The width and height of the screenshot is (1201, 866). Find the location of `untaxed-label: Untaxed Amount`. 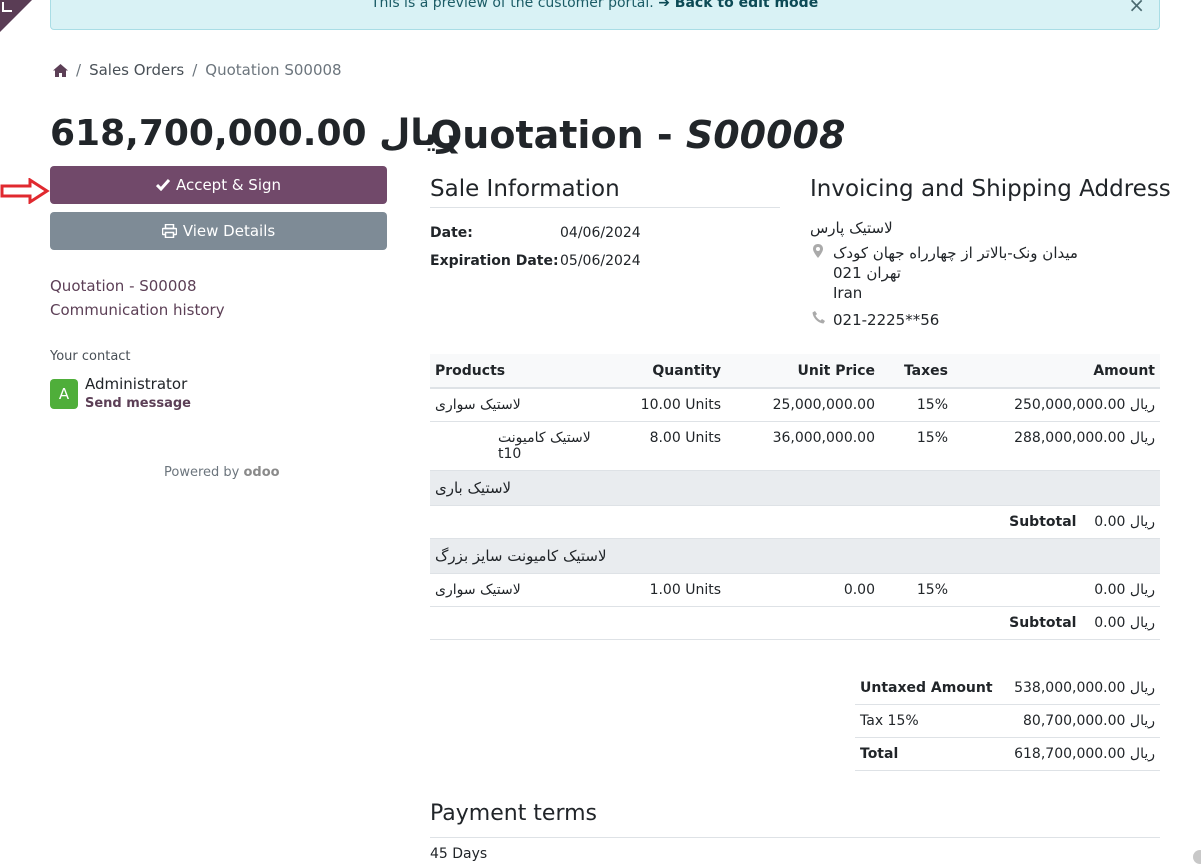

untaxed-label: Untaxed Amount is located at coordinates (929, 688).